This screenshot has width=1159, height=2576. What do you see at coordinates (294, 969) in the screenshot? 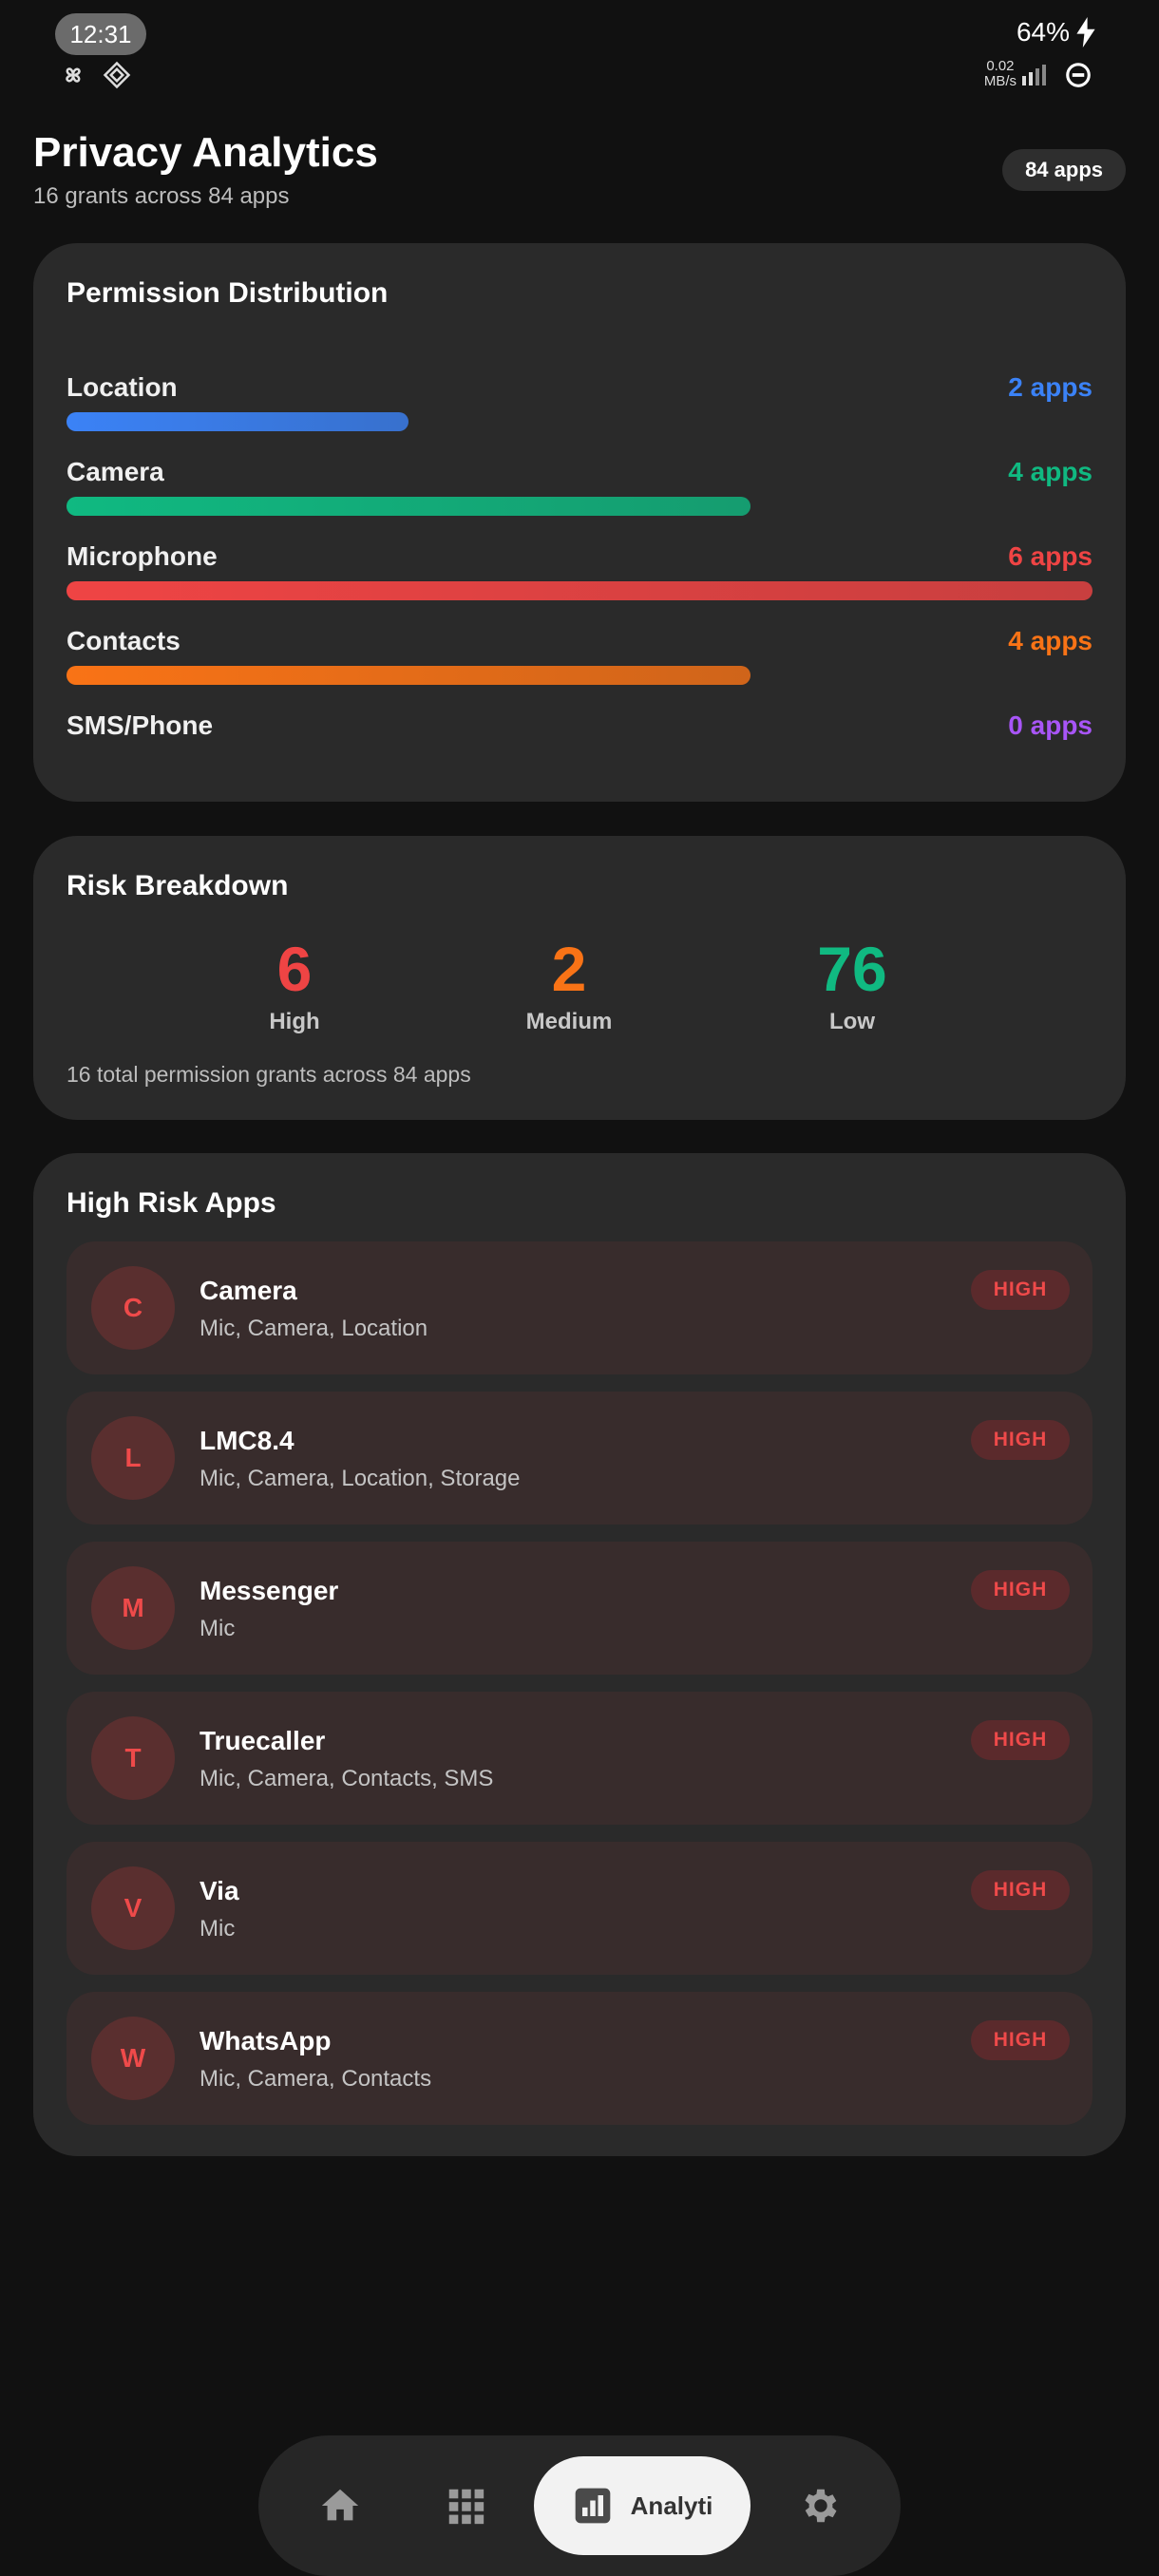
I see `risk-high-value: 6` at bounding box center [294, 969].